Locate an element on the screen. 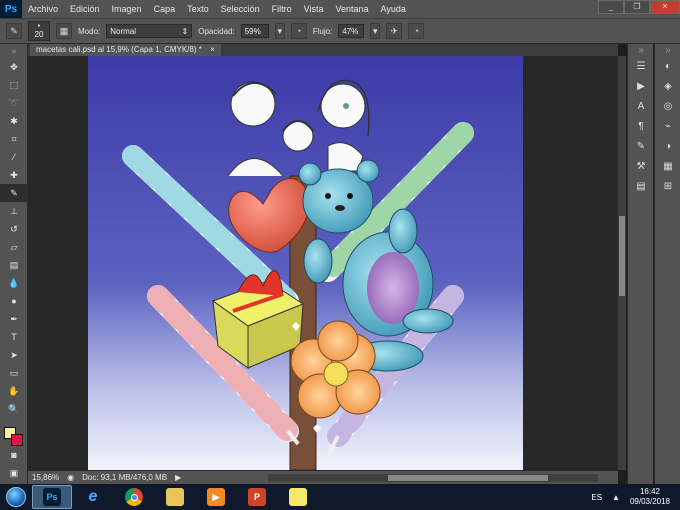 The width and height of the screenshot is (680, 510). taskbar-powerpoint: P is located at coordinates (257, 497).